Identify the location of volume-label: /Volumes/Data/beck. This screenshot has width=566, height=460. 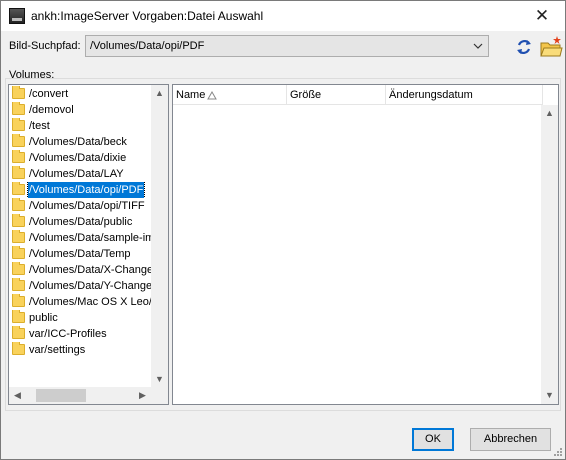
(78, 142).